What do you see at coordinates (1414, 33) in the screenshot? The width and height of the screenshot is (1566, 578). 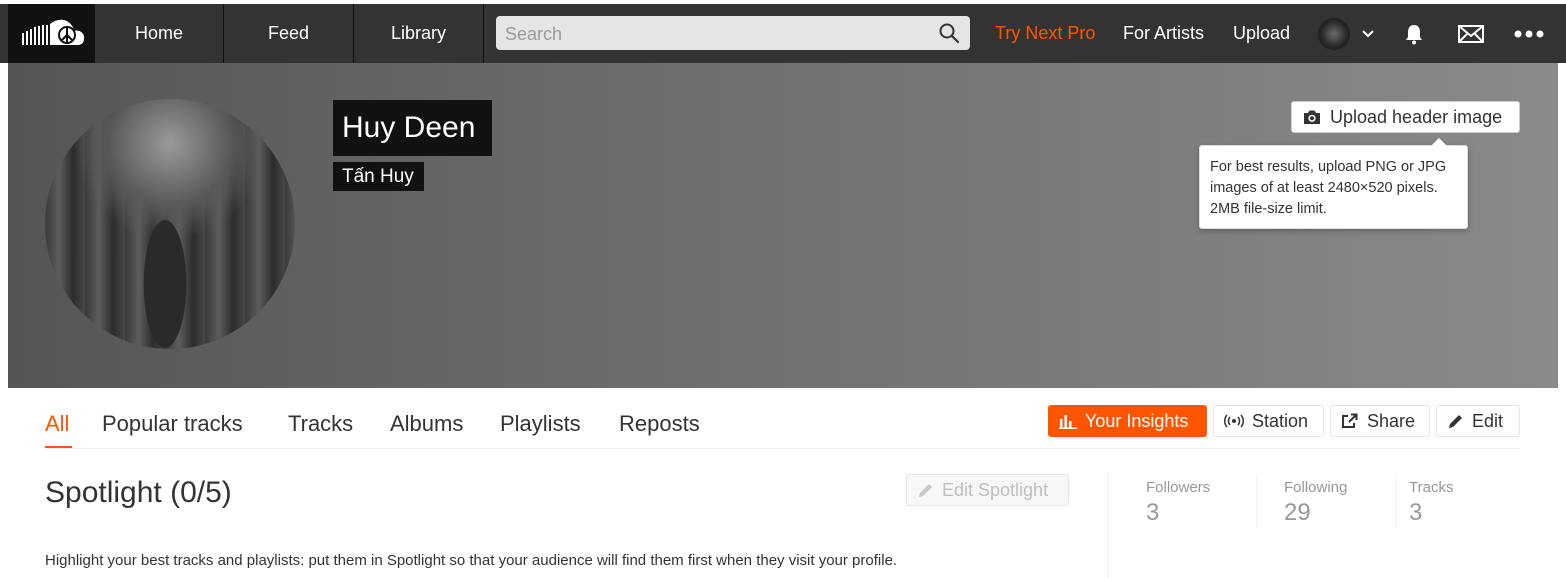 I see `bell-icon` at bounding box center [1414, 33].